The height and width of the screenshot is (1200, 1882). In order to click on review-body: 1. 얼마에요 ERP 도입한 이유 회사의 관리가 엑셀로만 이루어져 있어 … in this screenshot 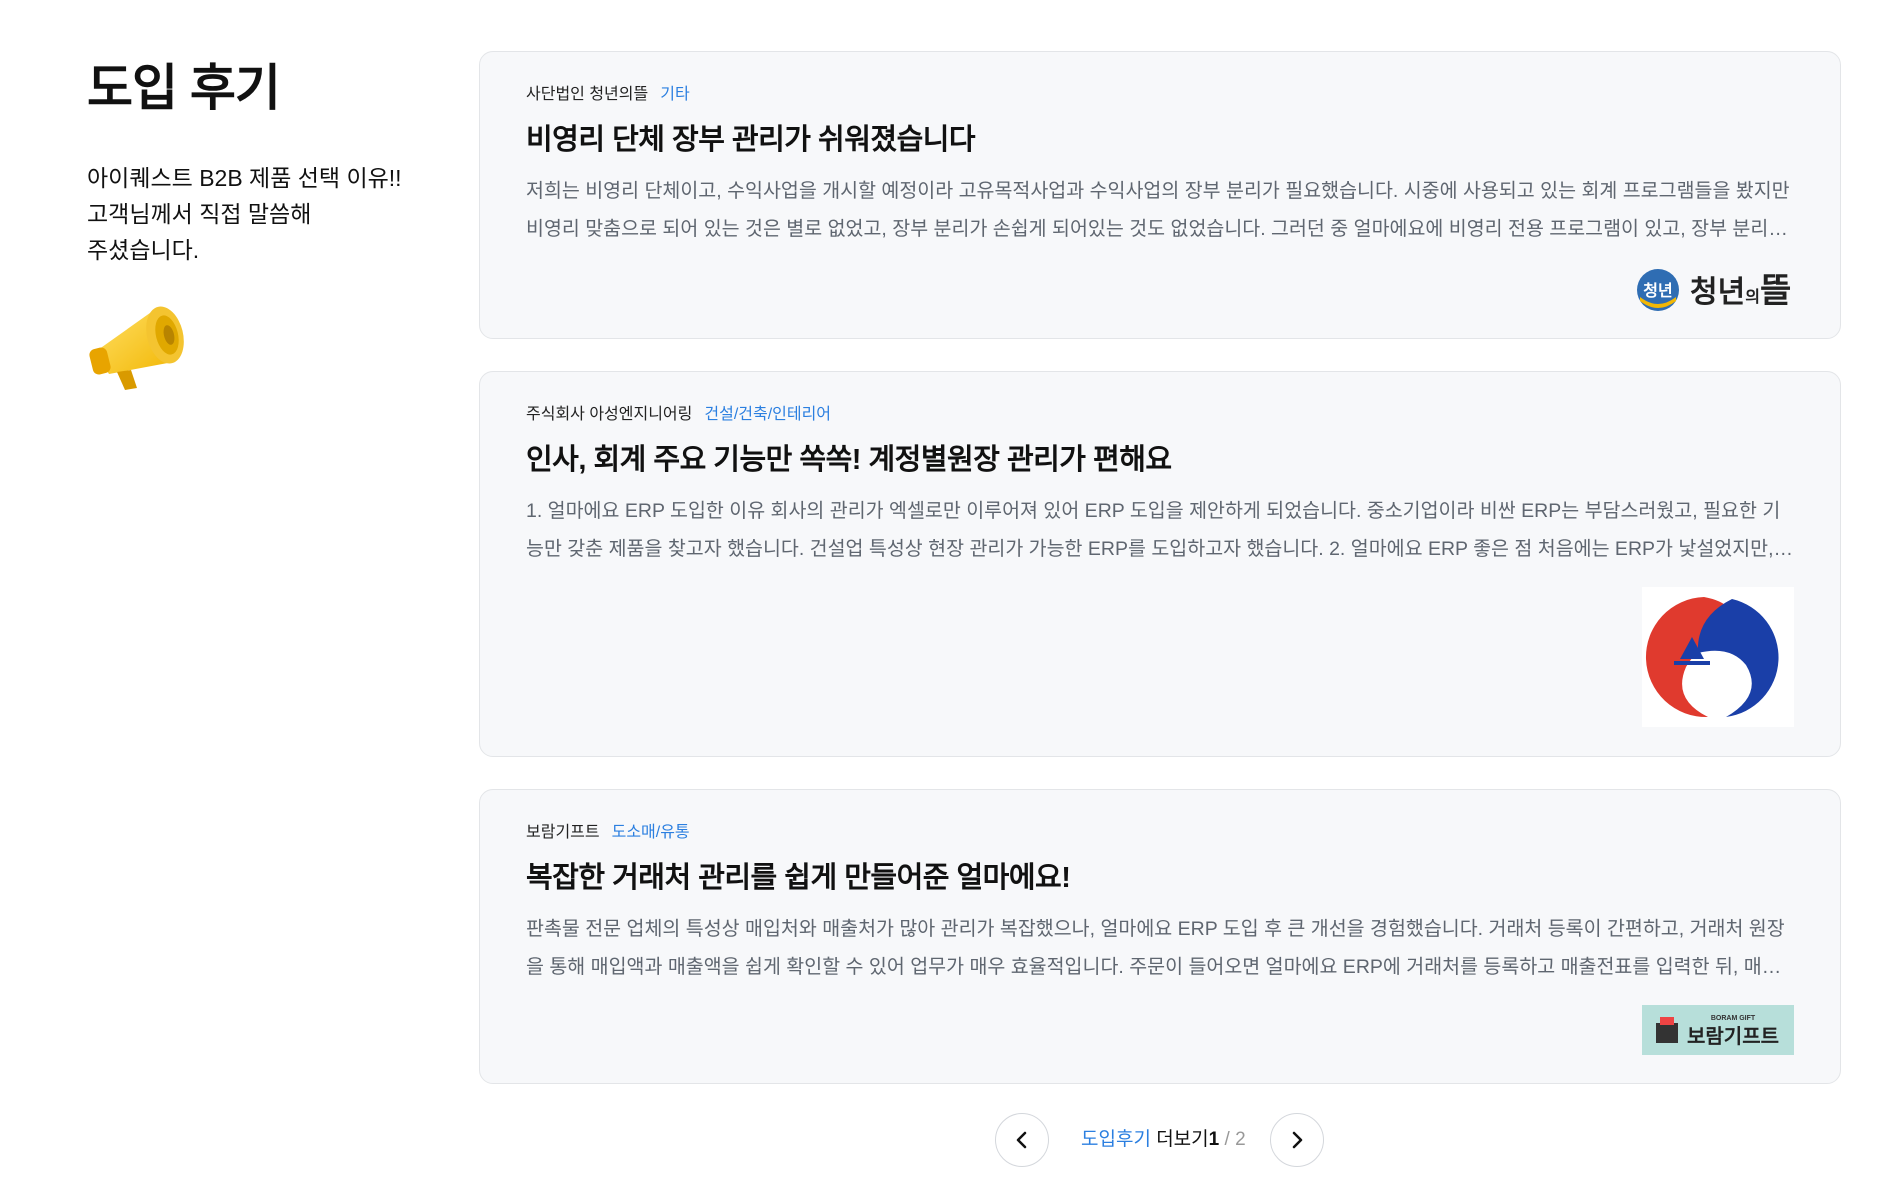, I will do `click(1153, 530)`.